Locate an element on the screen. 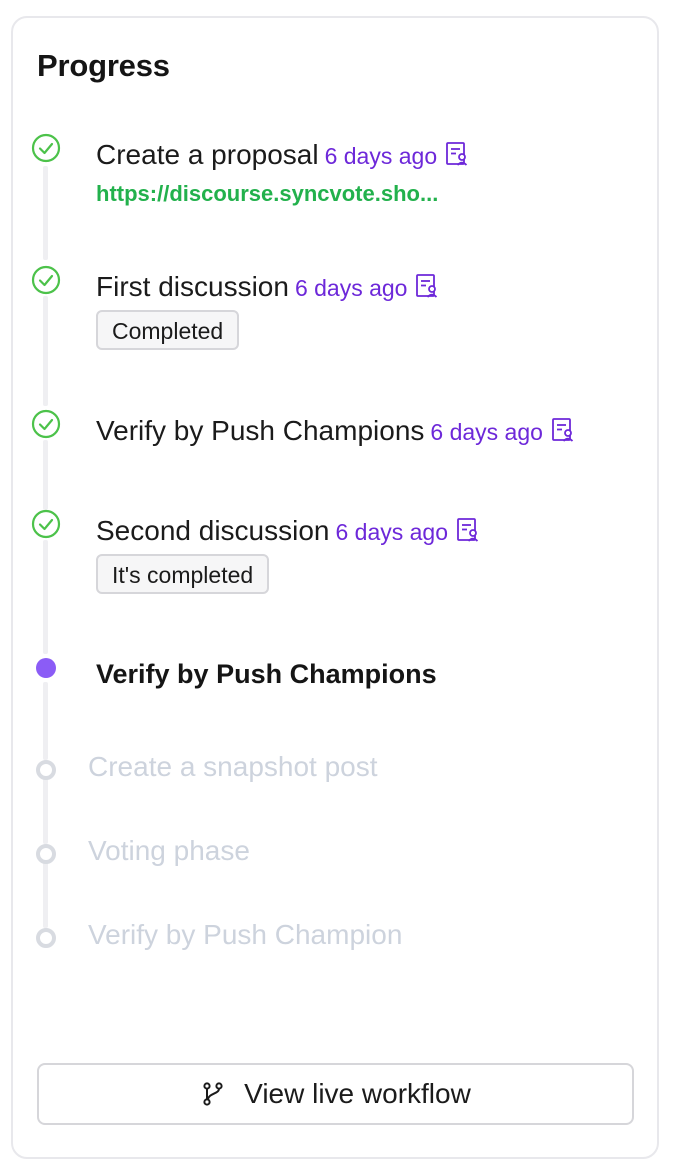 The image size is (674, 1176). step-title: Second discussion is located at coordinates (213, 530).